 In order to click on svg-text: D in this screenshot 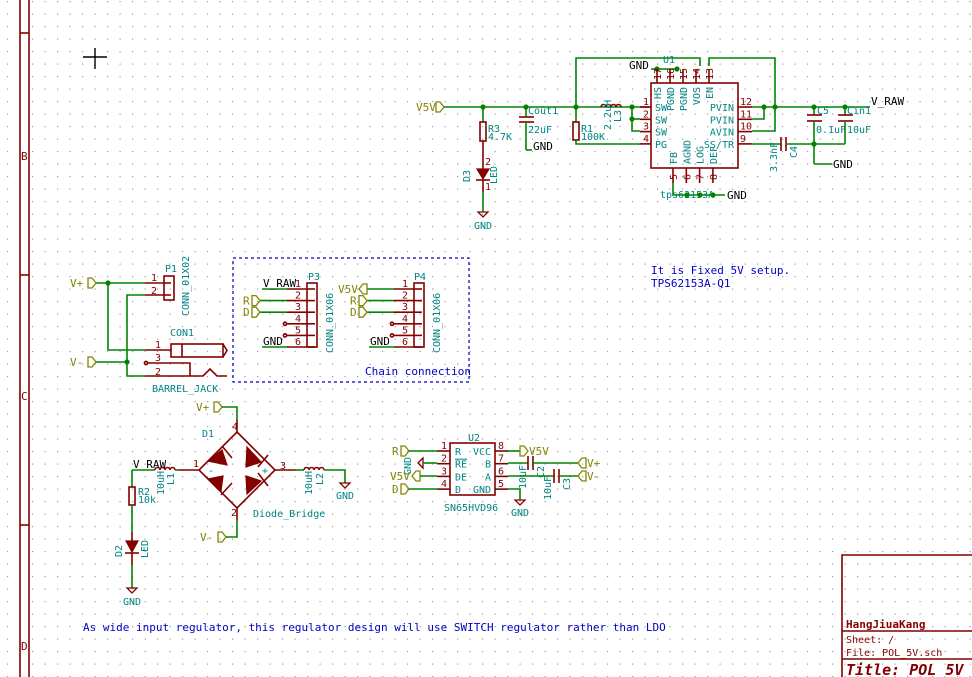, I will do `click(395, 489)`.